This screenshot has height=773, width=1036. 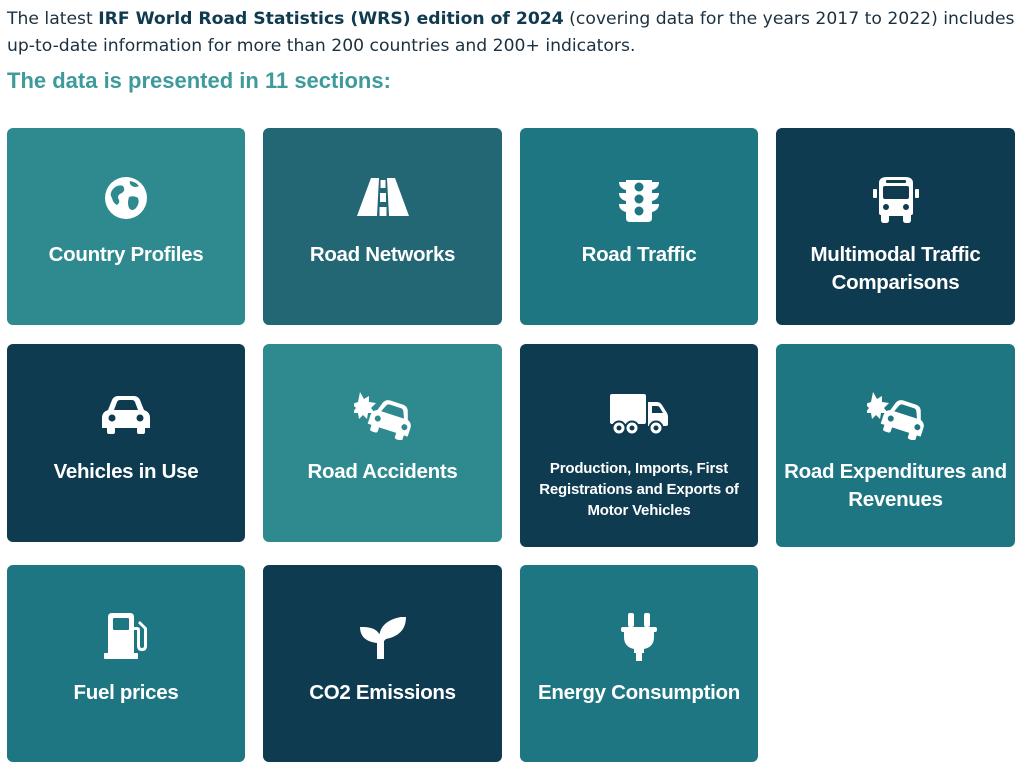 I want to click on car-icon, so click(x=126, y=415).